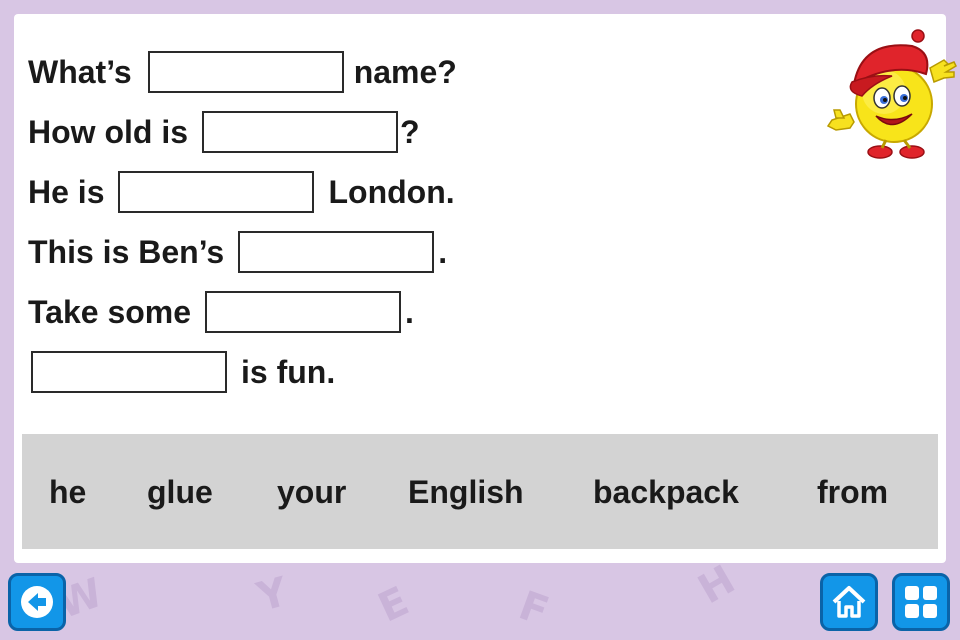 The width and height of the screenshot is (960, 640). I want to click on smiley-mascot-icon, so click(891, 94).